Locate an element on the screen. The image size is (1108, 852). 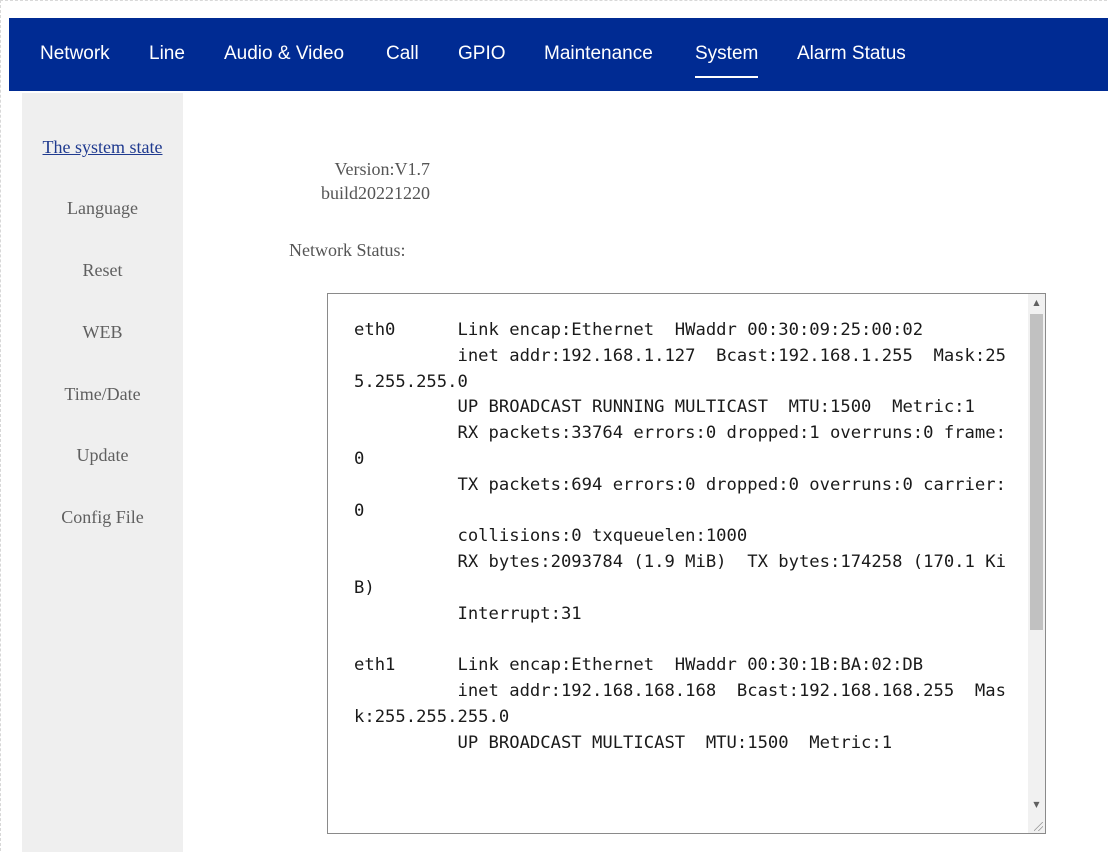
nav-tab-call: Call is located at coordinates (402, 54).